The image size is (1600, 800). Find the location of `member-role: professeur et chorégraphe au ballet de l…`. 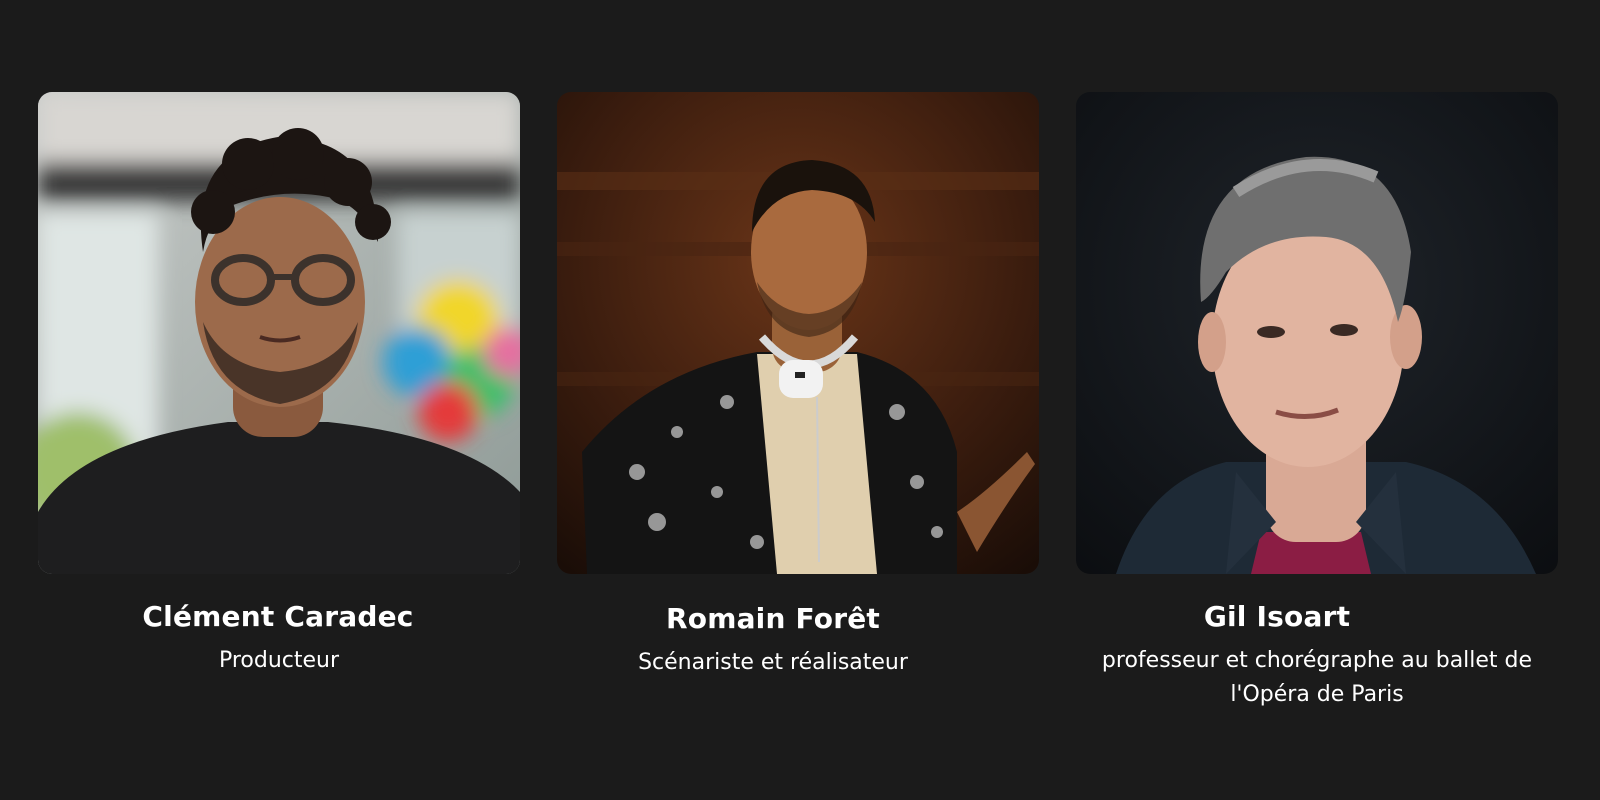

member-role: professeur et chorégraphe au ballet de l… is located at coordinates (1317, 677).